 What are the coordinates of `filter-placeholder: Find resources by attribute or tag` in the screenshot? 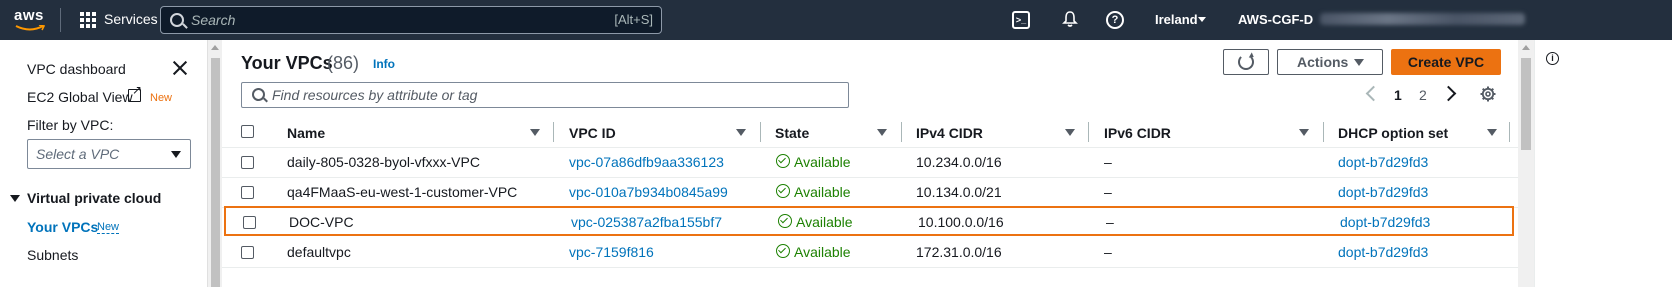 It's located at (375, 95).